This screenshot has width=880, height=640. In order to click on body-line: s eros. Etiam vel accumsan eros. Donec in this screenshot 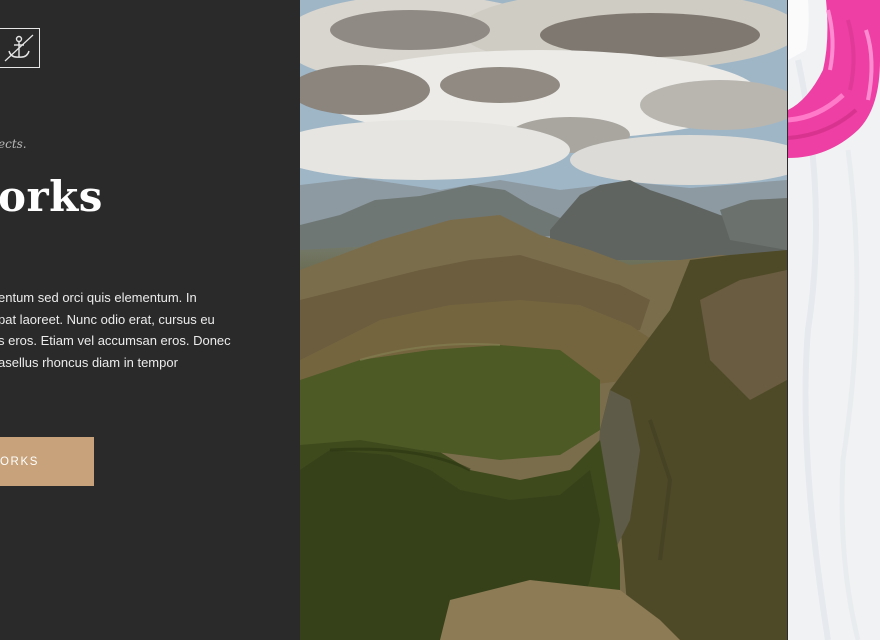, I will do `click(115, 340)`.